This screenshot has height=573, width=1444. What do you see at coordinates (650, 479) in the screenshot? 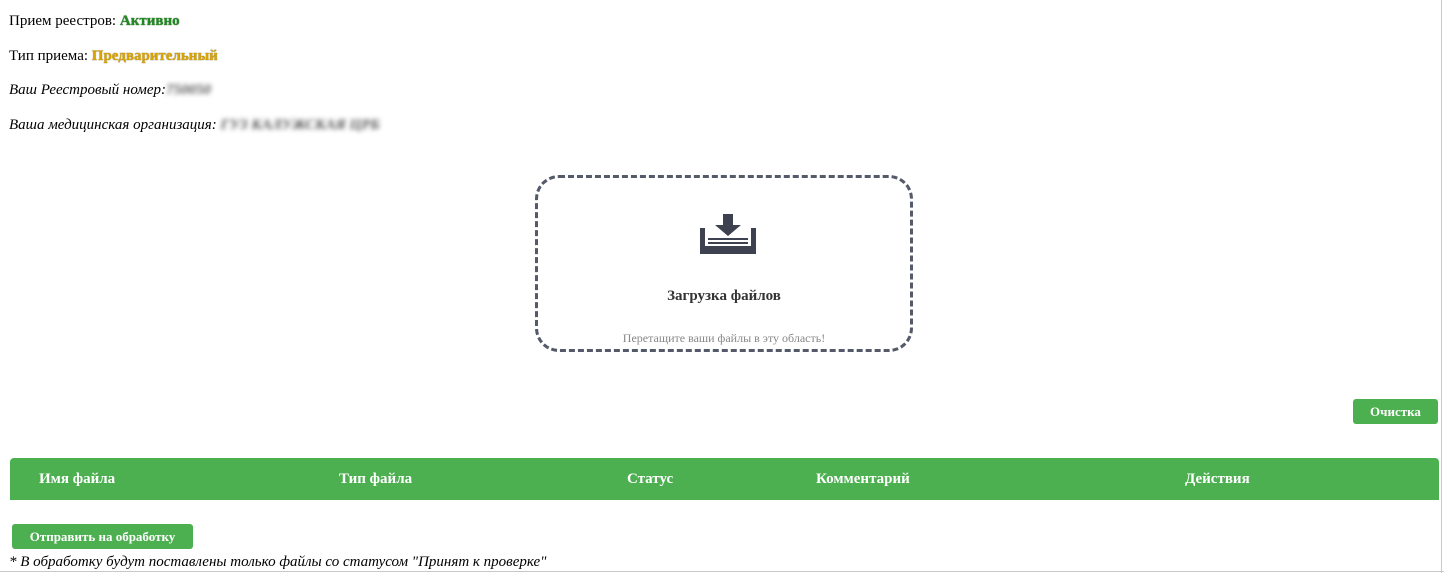
I see `column-status: Статус` at bounding box center [650, 479].